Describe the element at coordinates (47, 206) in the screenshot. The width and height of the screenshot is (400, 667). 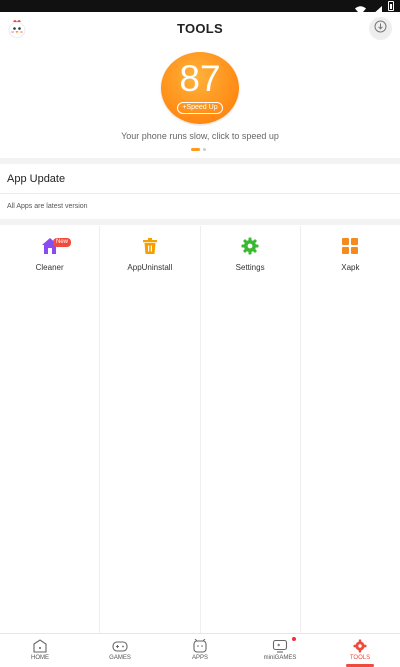
I see `app-update-status: All Apps are latest version` at that location.